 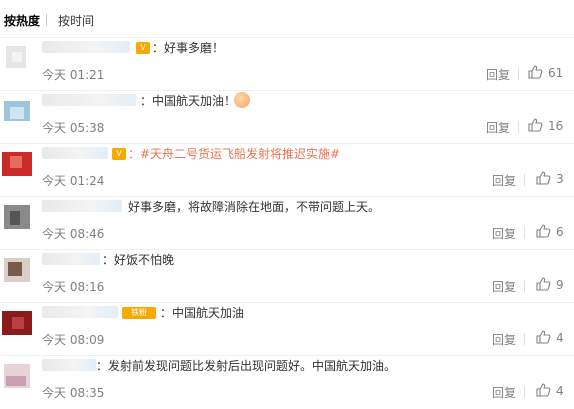 I want to click on comment-text: ：中国航天加油, so click(x=202, y=313).